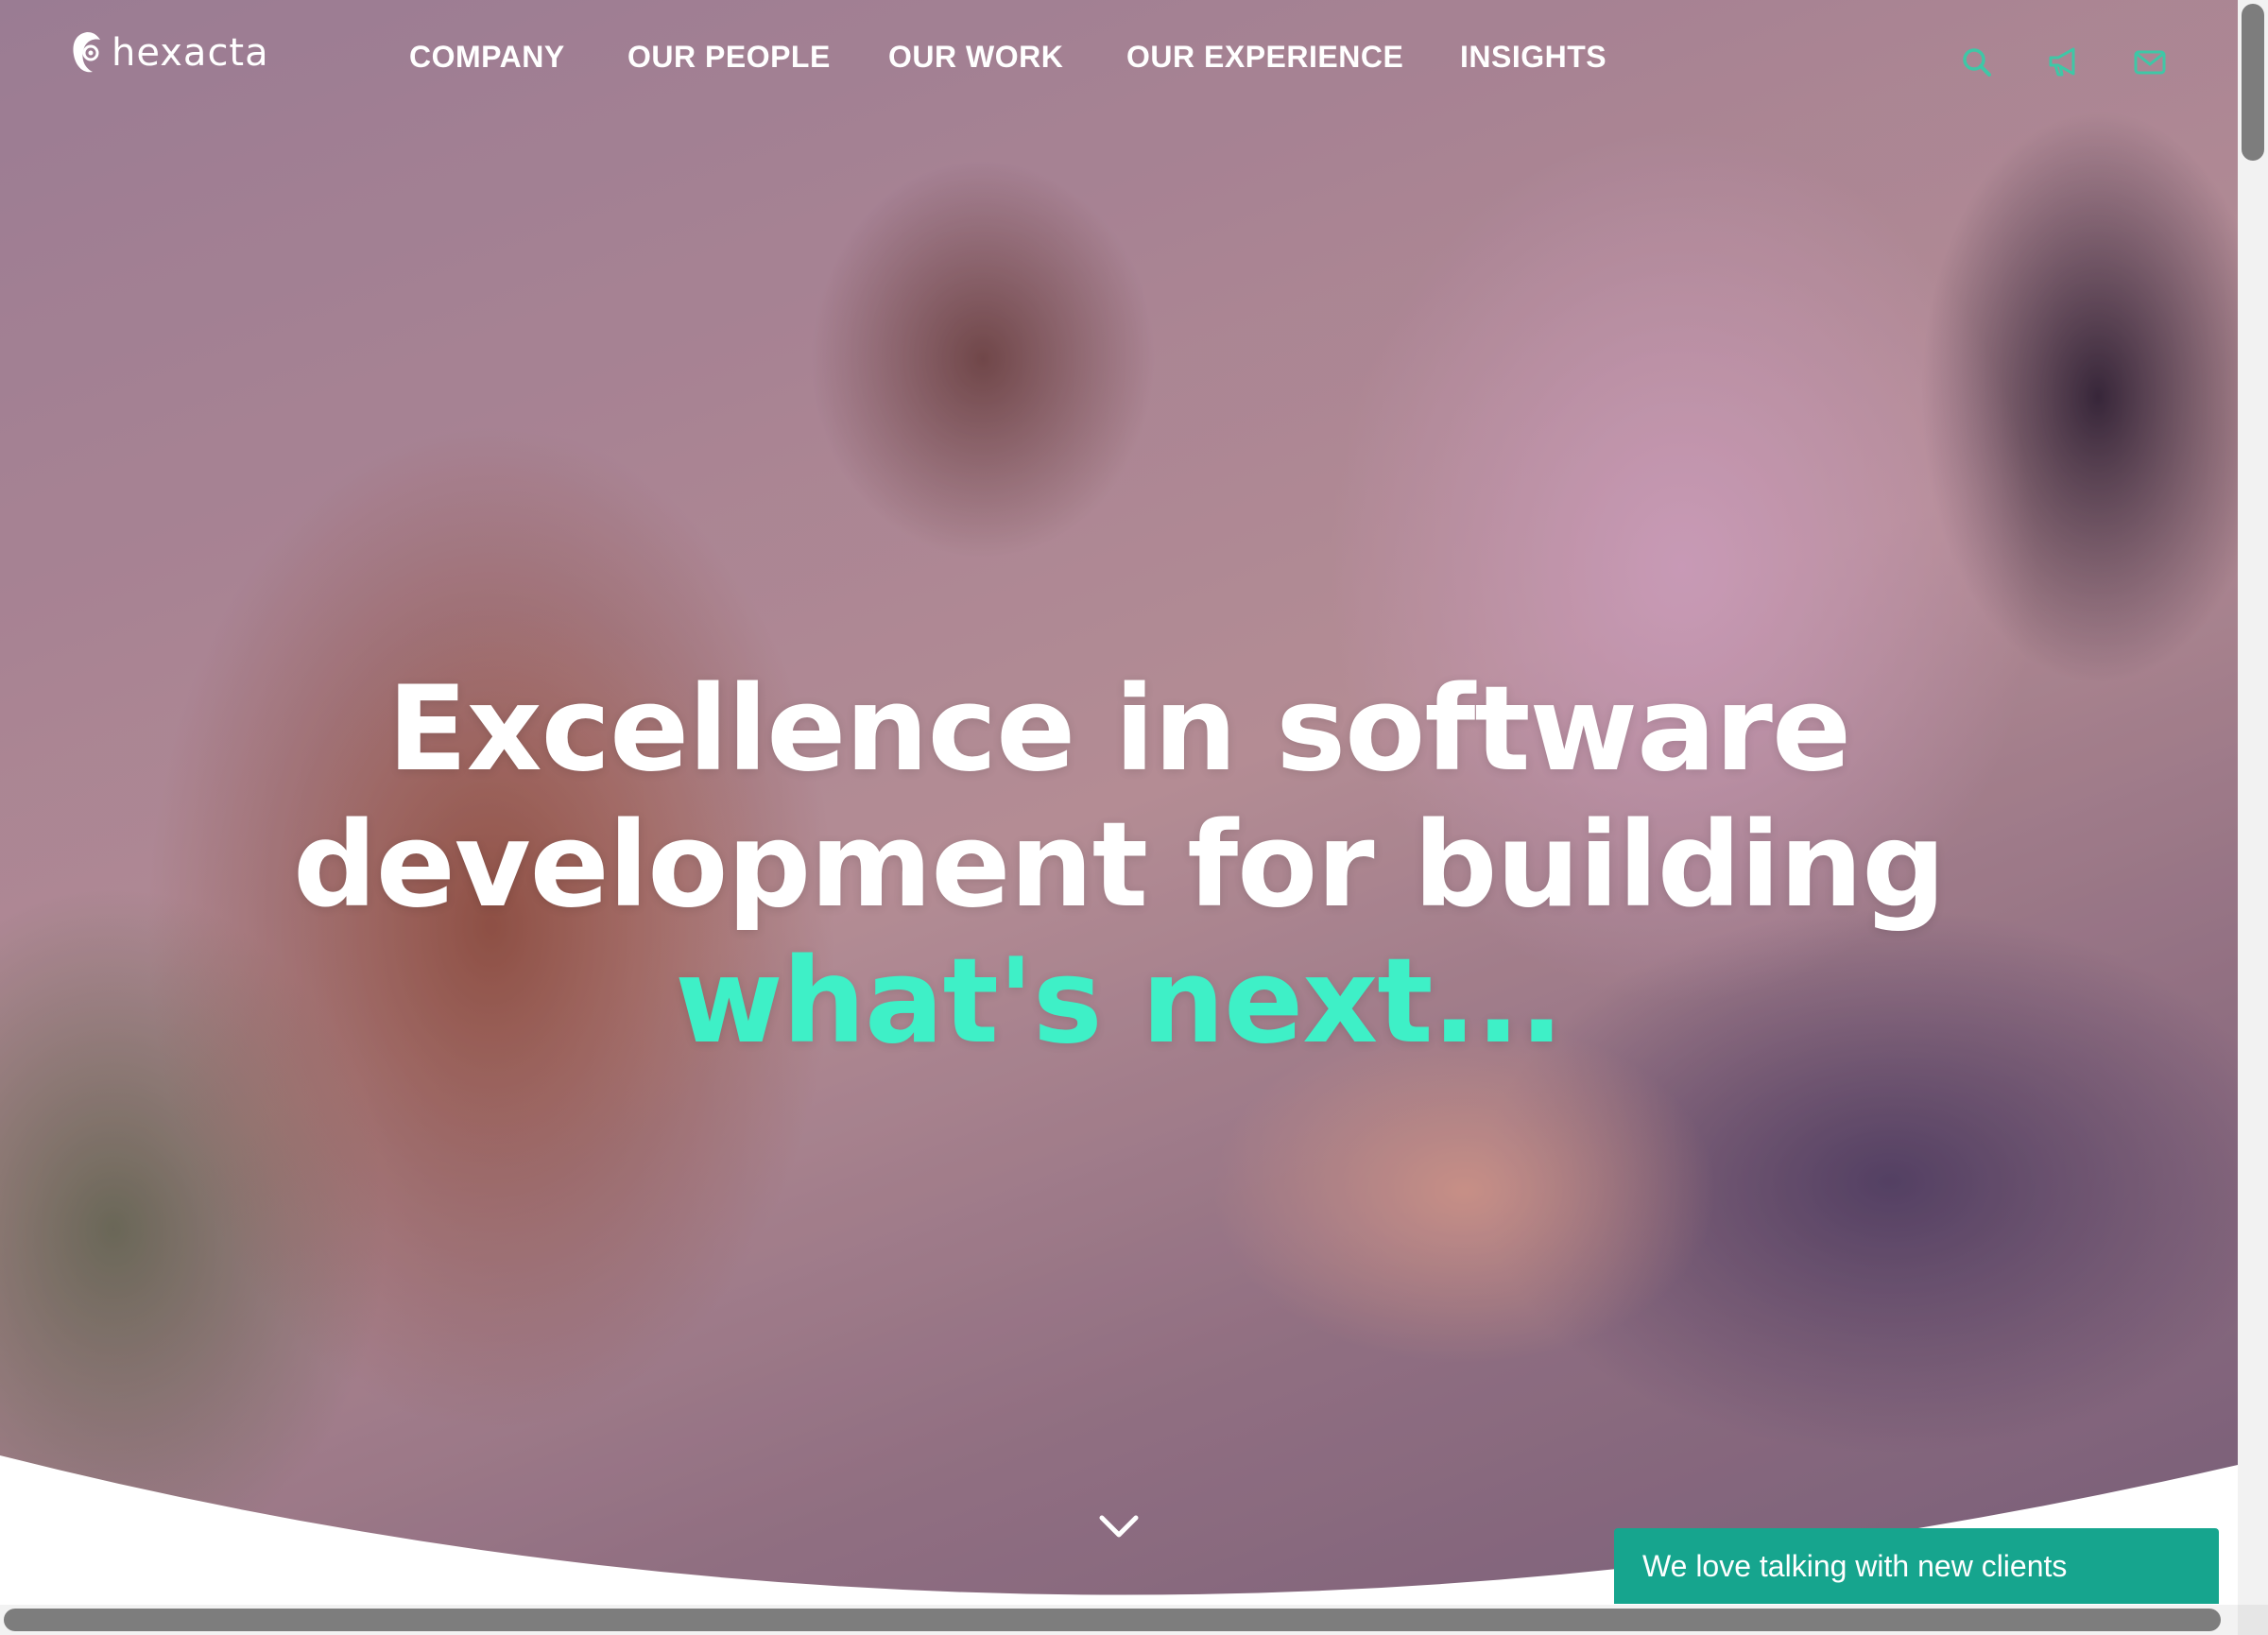  Describe the element at coordinates (2253, 83) in the screenshot. I see `vertical-scrollbar-thumb` at that location.